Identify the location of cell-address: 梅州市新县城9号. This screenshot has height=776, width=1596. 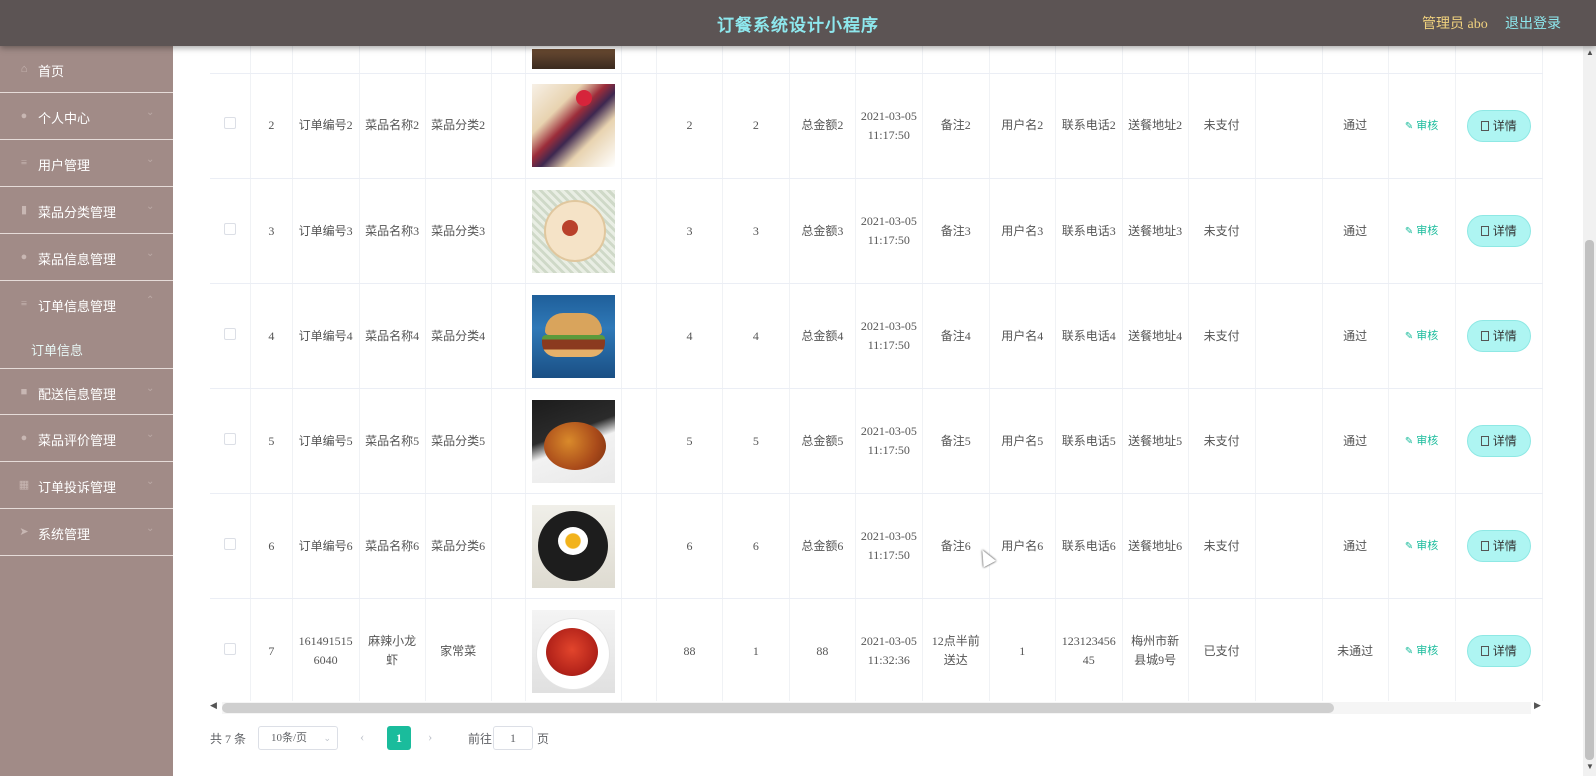
(1155, 649).